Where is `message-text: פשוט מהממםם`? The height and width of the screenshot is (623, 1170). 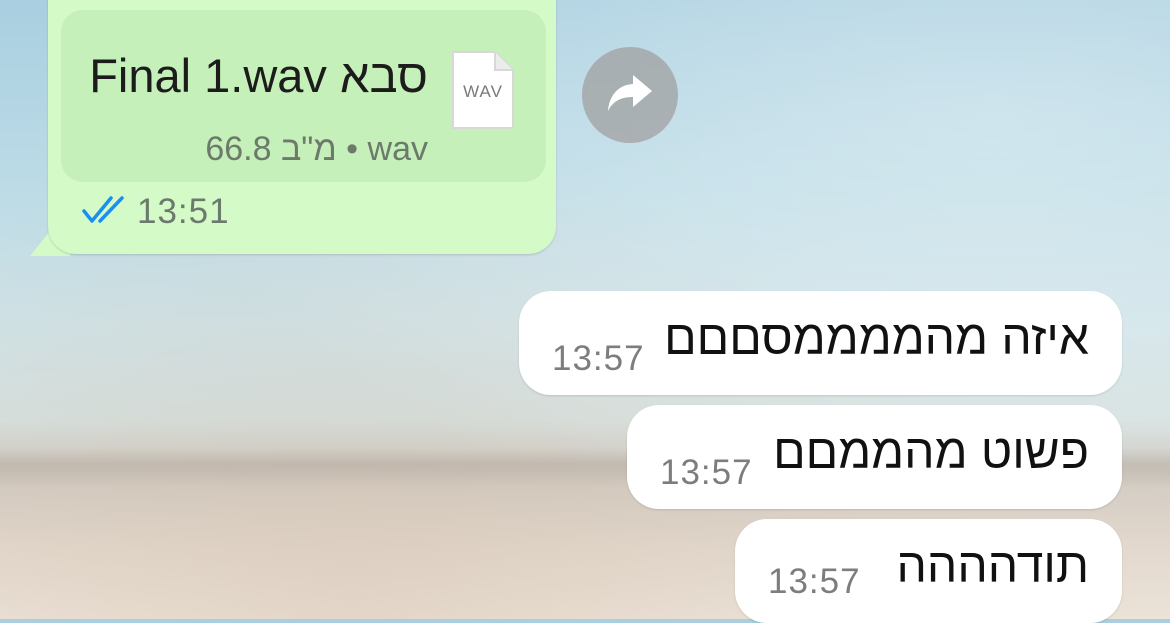 message-text: פשוט מהממםם is located at coordinates (931, 452).